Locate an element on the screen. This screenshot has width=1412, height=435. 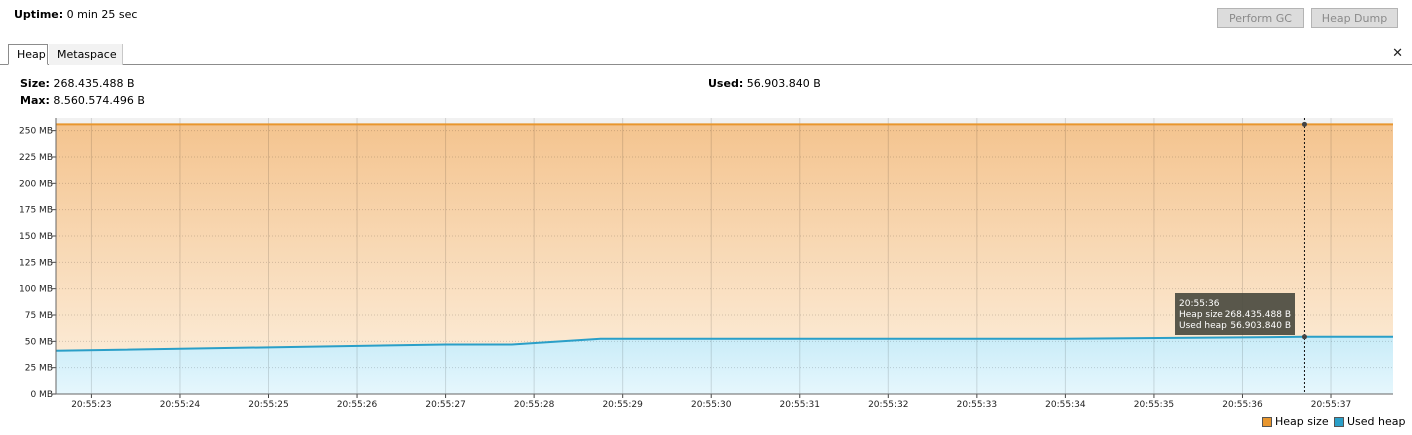
x-tick-label: 20:55:27 is located at coordinates (445, 405).